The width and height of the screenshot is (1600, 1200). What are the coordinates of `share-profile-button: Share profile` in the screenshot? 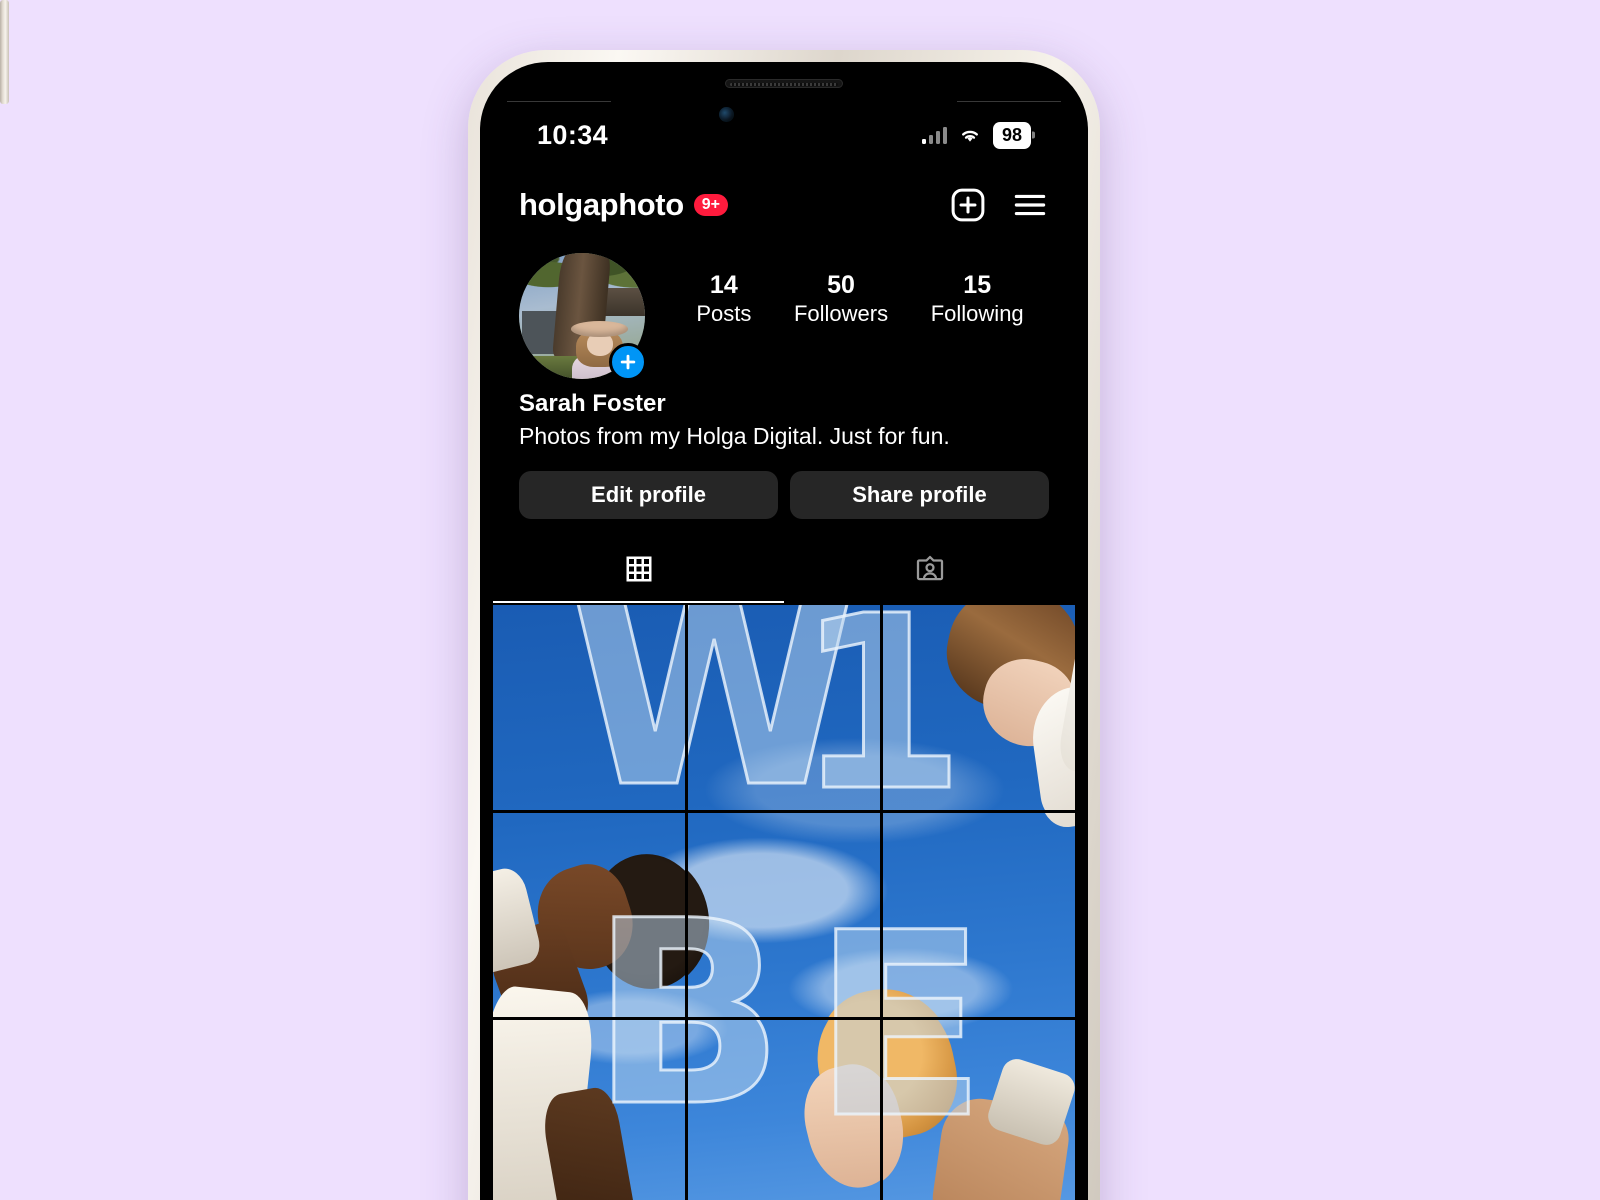 It's located at (919, 495).